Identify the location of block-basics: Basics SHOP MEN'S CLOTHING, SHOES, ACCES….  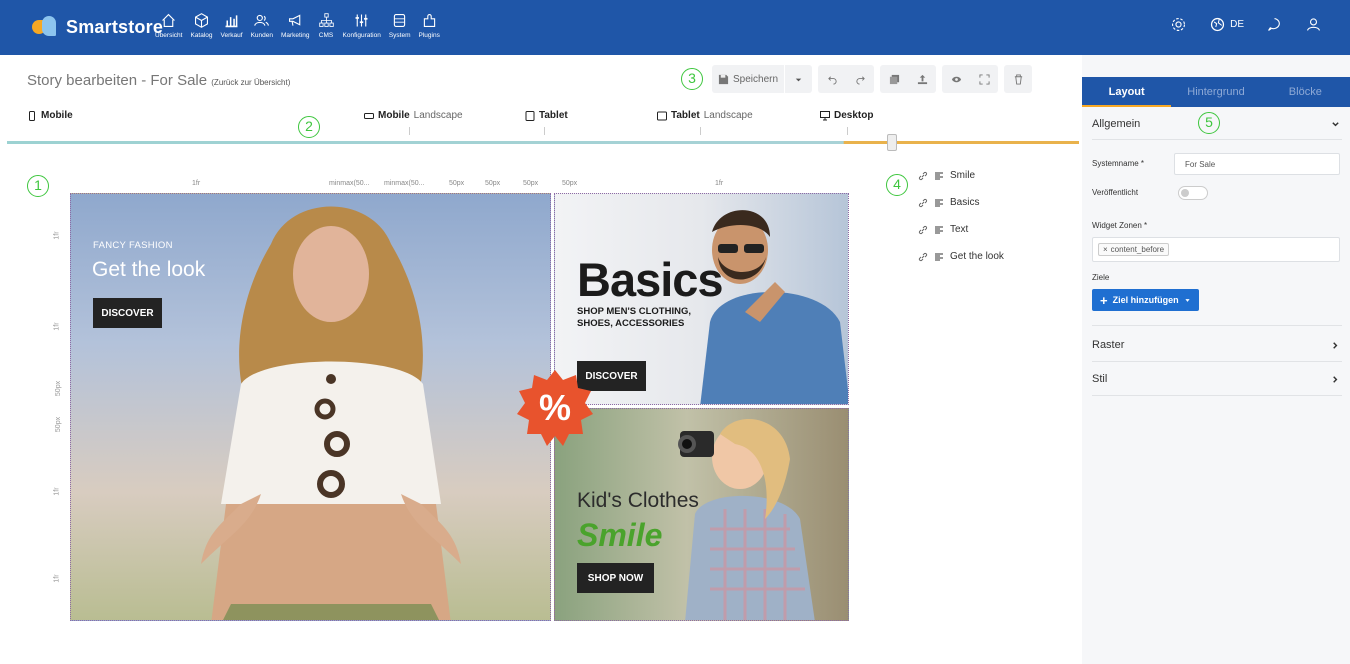
(701, 299).